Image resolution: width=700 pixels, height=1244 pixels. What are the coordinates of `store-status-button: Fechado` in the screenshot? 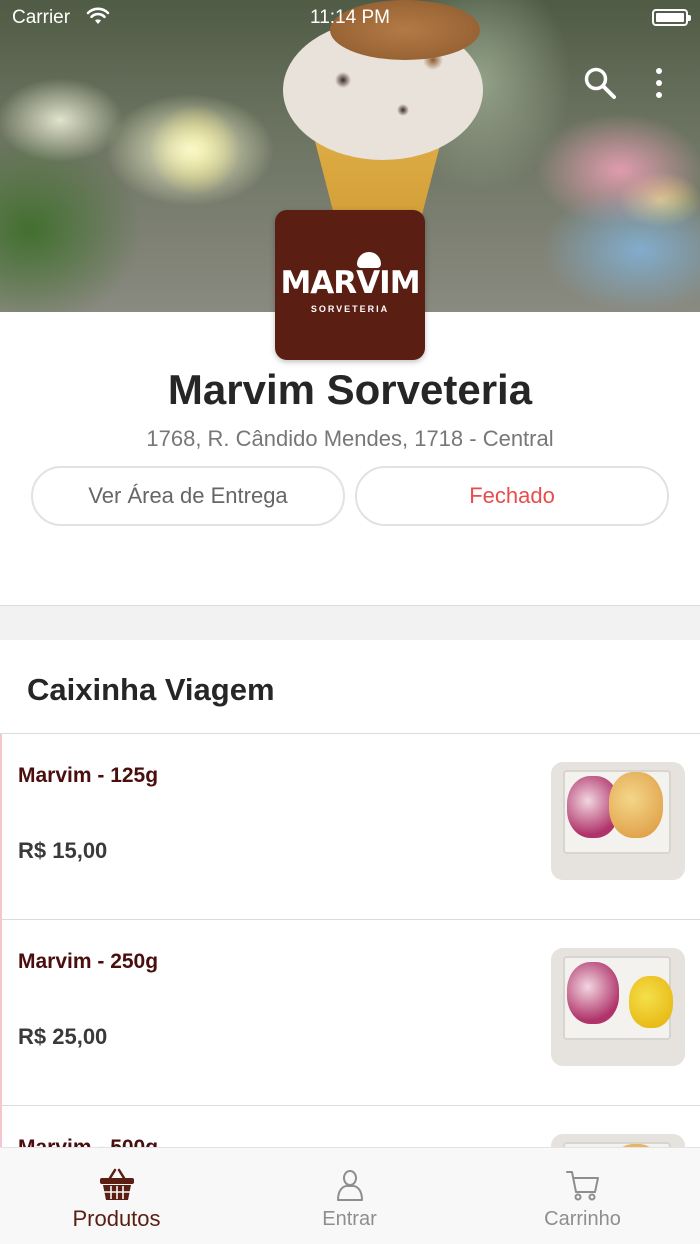 It's located at (512, 496).